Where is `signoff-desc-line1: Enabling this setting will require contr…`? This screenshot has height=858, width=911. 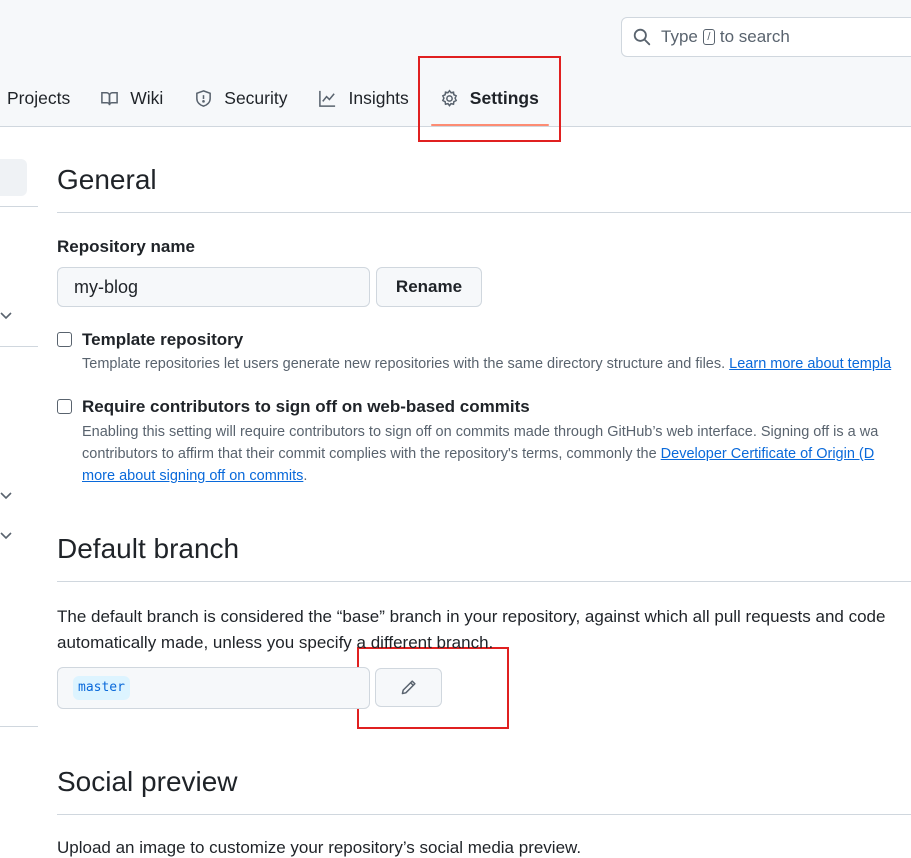 signoff-desc-line1: Enabling this setting will require contr… is located at coordinates (480, 432).